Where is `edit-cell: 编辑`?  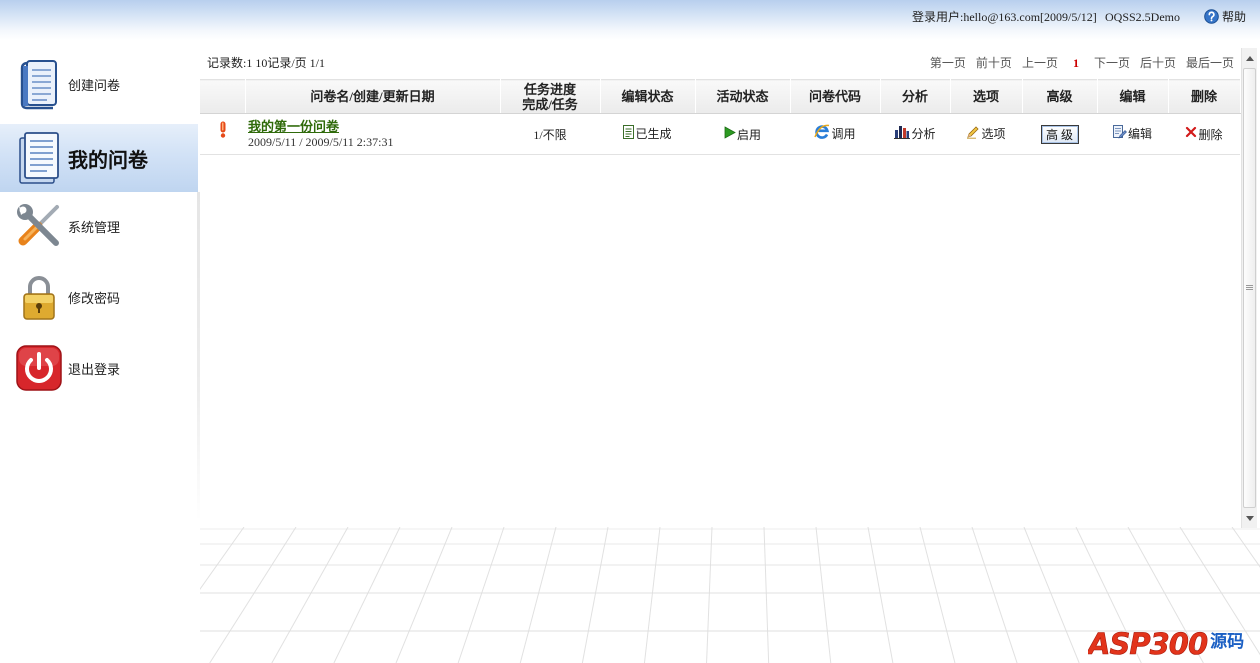 edit-cell: 编辑 is located at coordinates (1132, 134).